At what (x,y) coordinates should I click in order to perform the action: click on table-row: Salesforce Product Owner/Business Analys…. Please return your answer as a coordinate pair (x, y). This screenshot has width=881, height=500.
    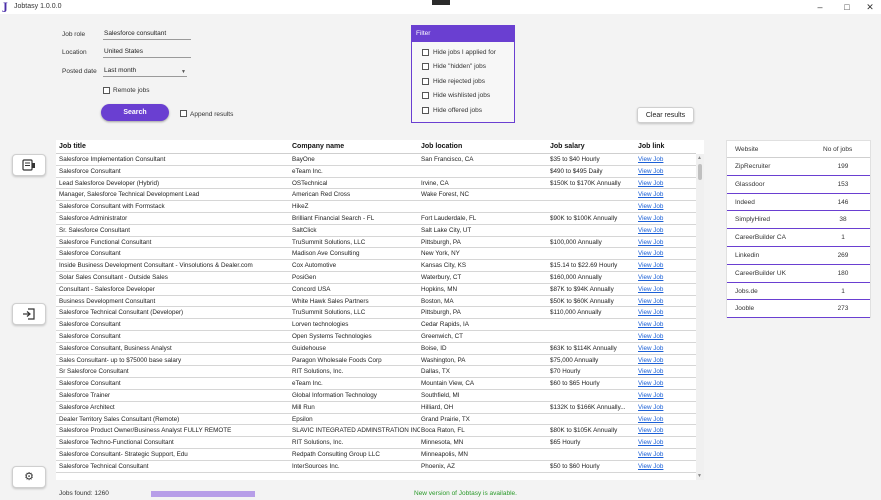
    Looking at the image, I should click on (376, 431).